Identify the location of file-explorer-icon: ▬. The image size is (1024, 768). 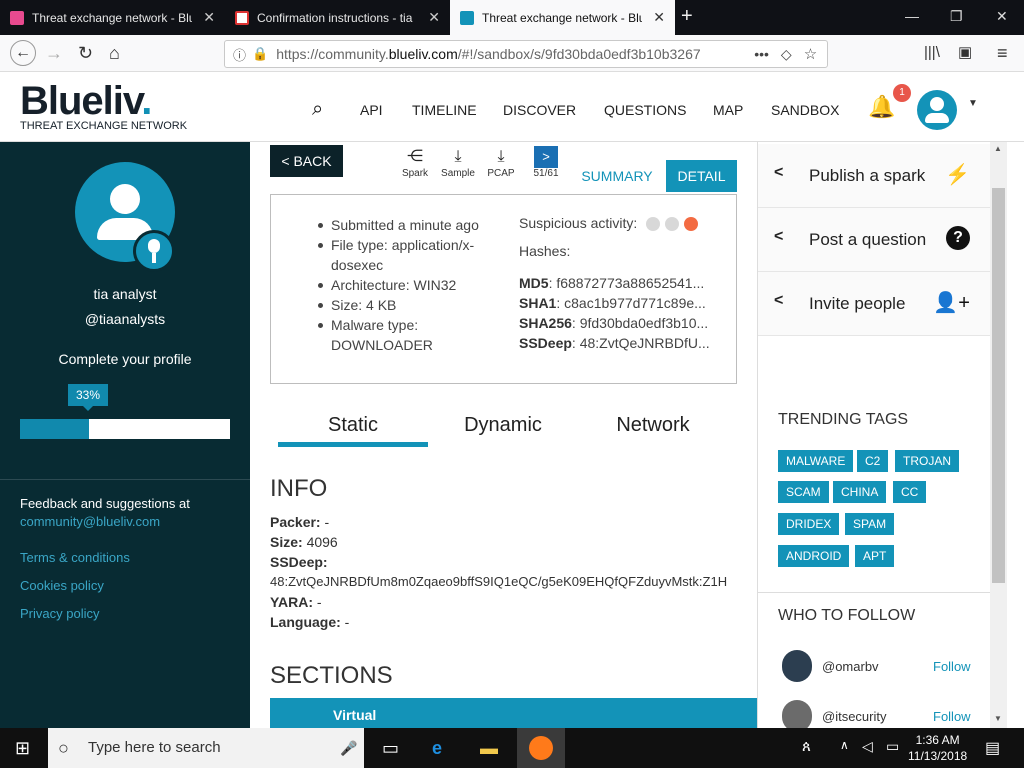
(489, 748).